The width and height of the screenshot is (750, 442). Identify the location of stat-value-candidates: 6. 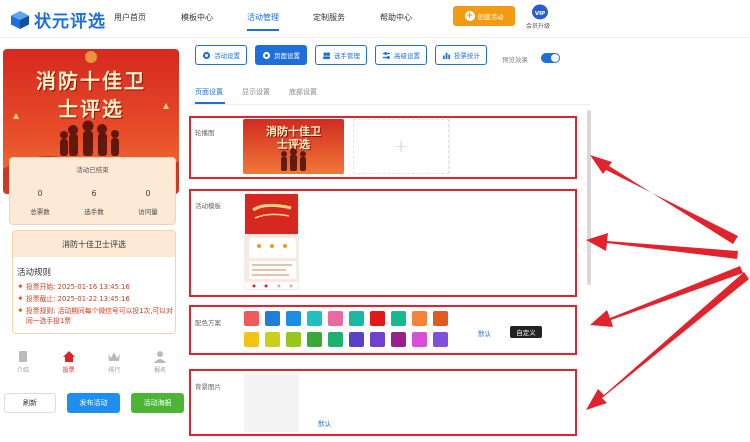
(94, 193).